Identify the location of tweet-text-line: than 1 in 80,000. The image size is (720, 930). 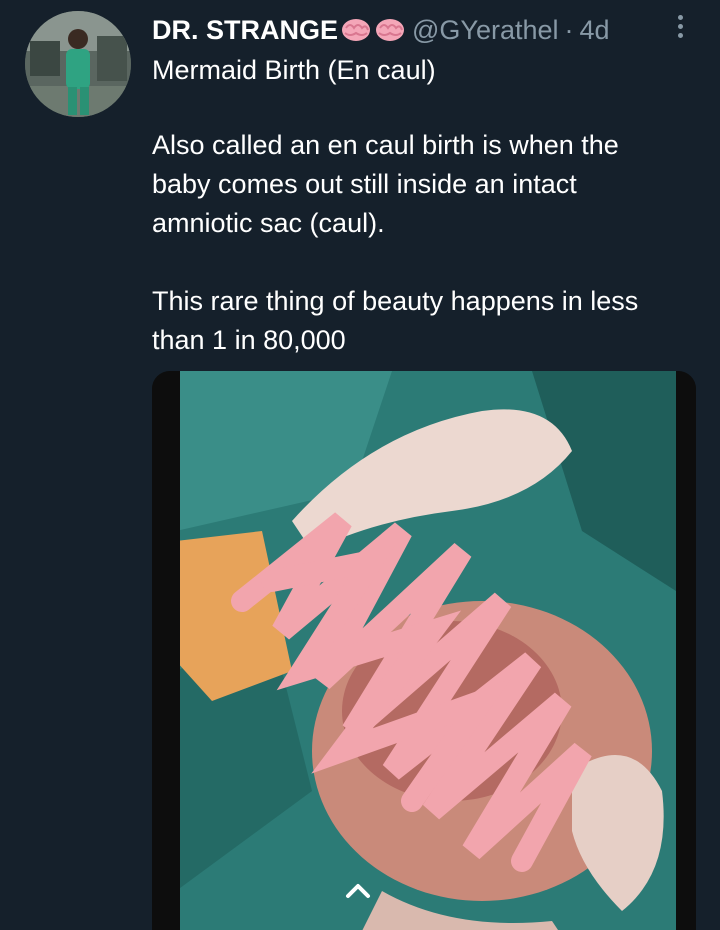
(249, 340).